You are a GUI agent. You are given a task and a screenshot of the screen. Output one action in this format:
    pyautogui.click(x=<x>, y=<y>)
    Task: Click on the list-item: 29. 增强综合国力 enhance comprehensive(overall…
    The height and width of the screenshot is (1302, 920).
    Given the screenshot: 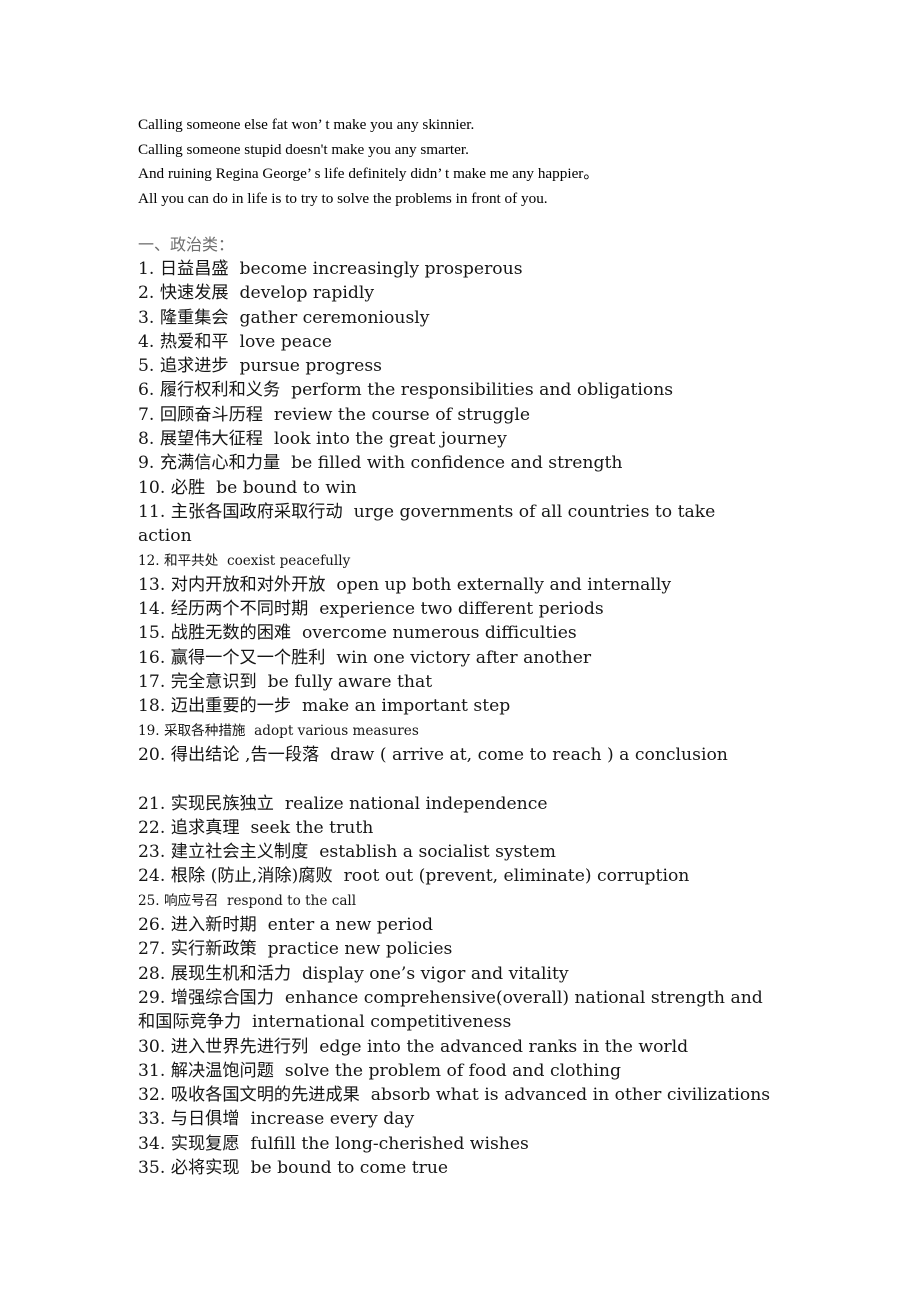 What is the action you would take?
    pyautogui.click(x=508, y=998)
    